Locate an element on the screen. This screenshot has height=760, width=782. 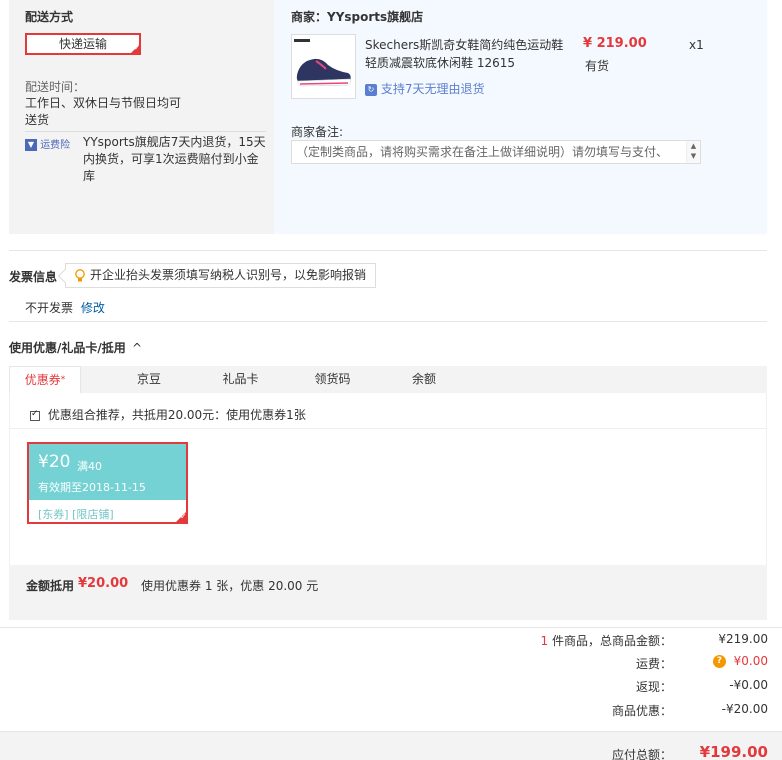
delivery-time-label: 配送时间： is located at coordinates (55, 87).